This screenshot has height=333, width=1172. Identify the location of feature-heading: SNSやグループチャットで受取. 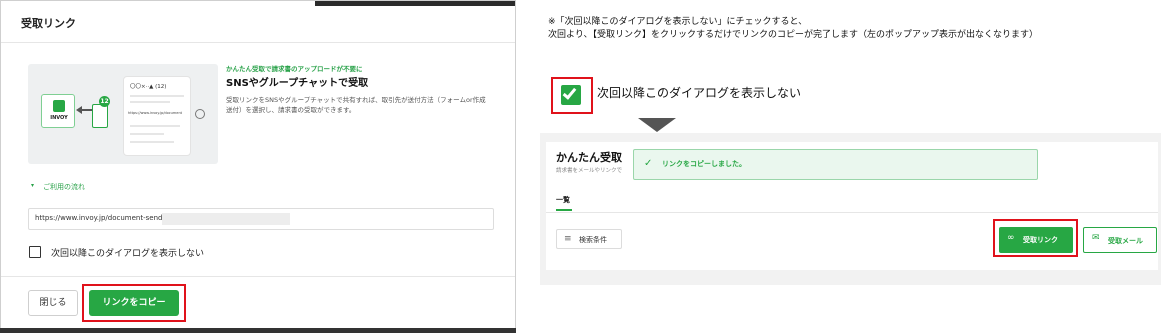
(297, 83).